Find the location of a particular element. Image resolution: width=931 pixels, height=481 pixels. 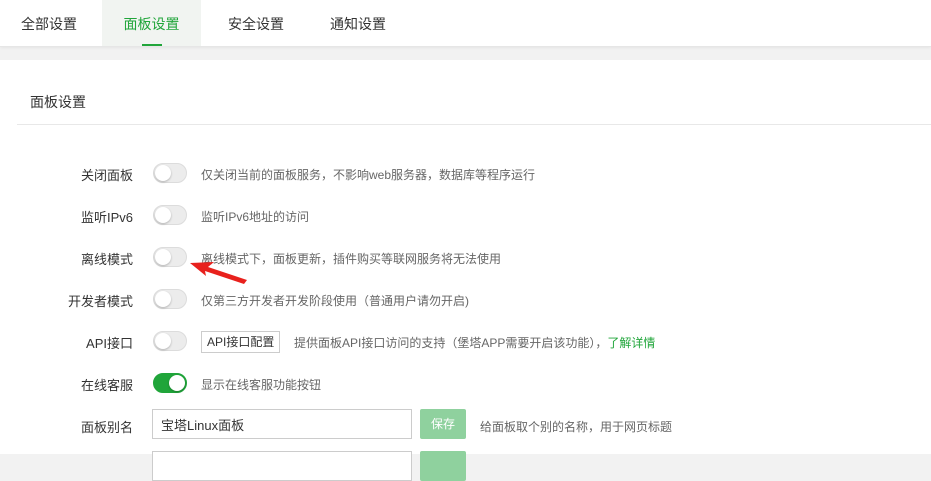

developer-mode-toggle is located at coordinates (170, 299).